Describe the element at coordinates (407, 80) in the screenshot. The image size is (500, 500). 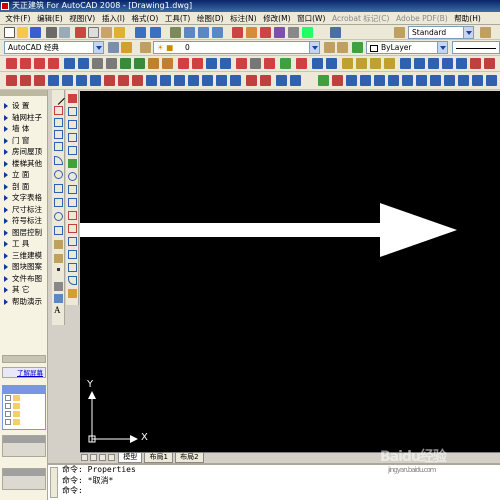
I see `rotate-icon` at that location.